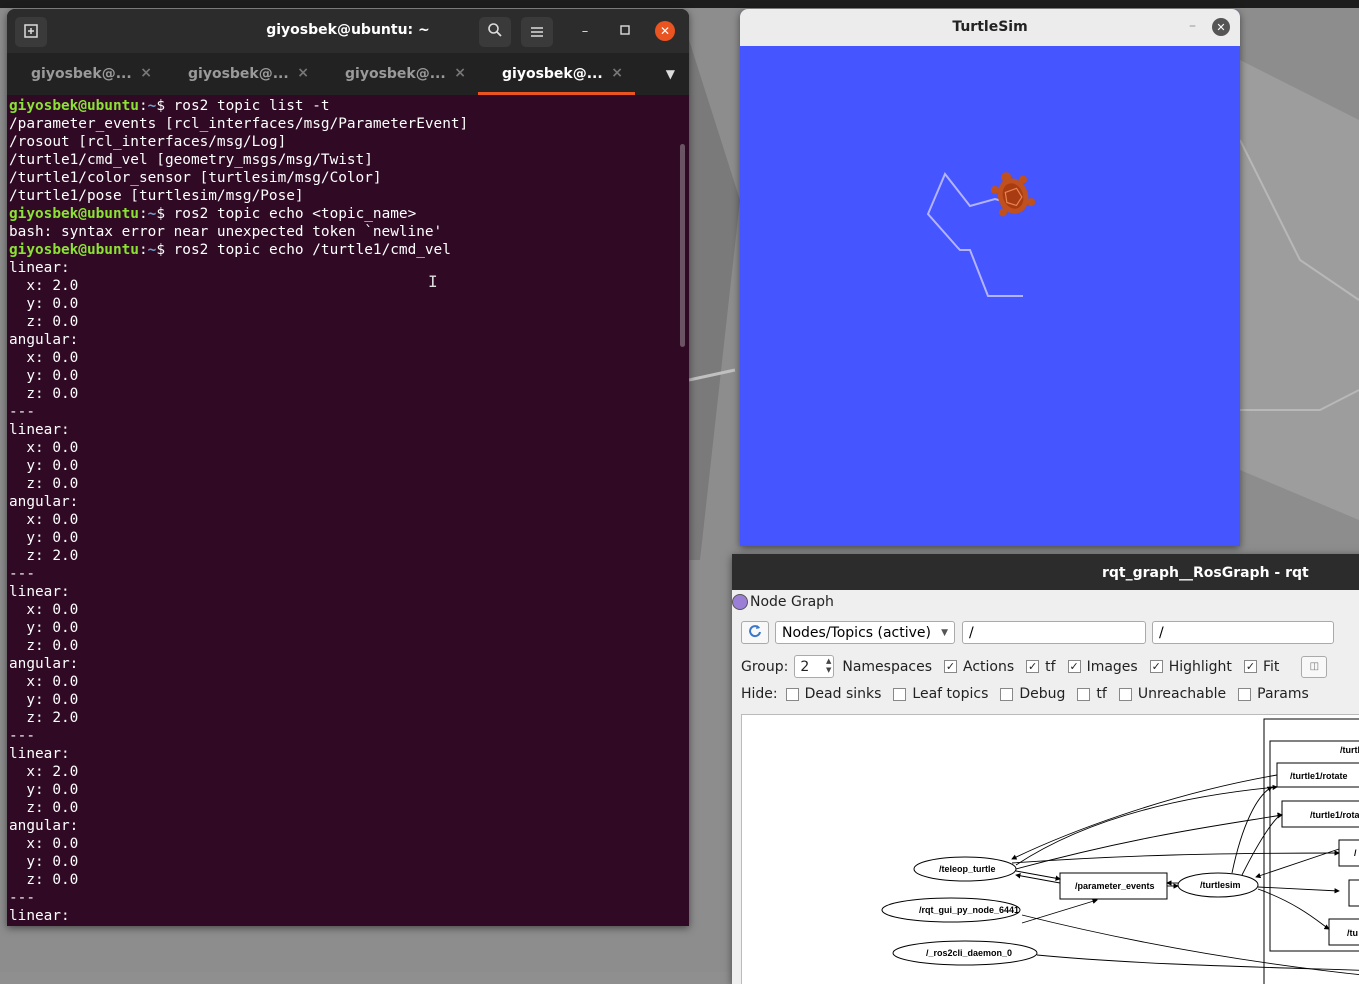  Describe the element at coordinates (1261, 667) in the screenshot. I see `option-fit: ✓ Fit` at that location.